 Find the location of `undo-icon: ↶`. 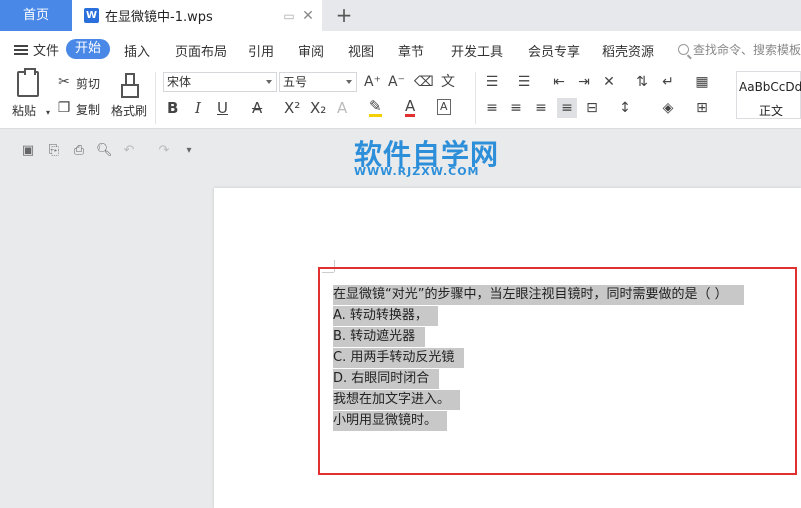

undo-icon: ↶ is located at coordinates (129, 151).